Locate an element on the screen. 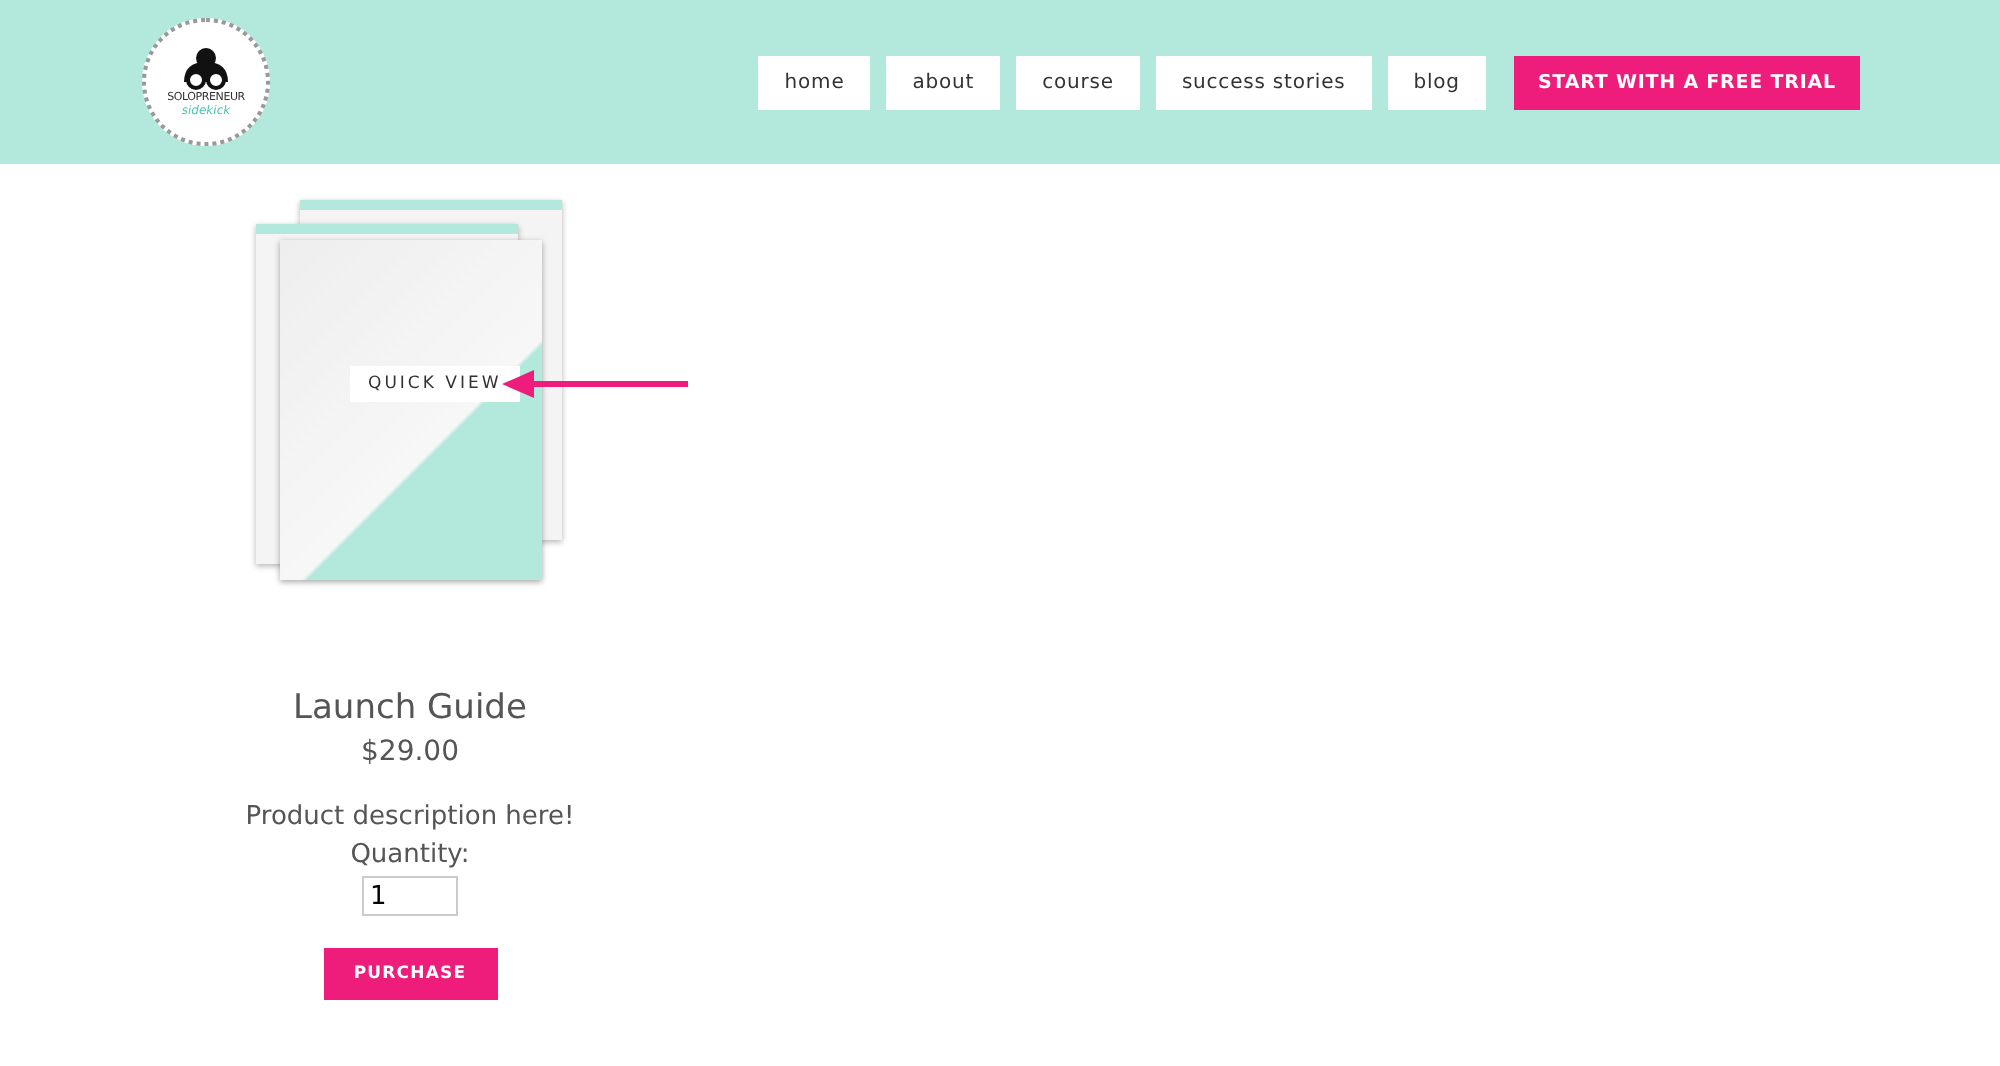 This screenshot has width=2000, height=1066. quick-view-button: QUICK VIEW is located at coordinates (435, 384).